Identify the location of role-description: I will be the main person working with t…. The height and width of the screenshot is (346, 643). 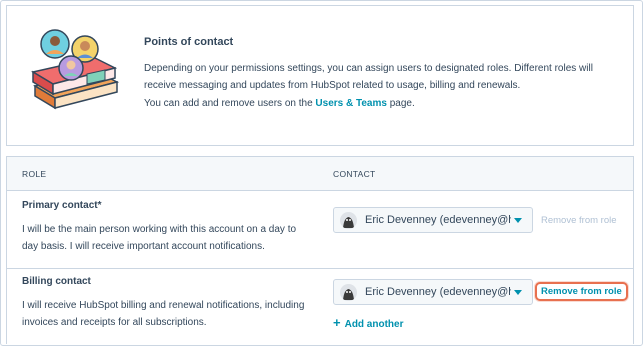
(159, 238).